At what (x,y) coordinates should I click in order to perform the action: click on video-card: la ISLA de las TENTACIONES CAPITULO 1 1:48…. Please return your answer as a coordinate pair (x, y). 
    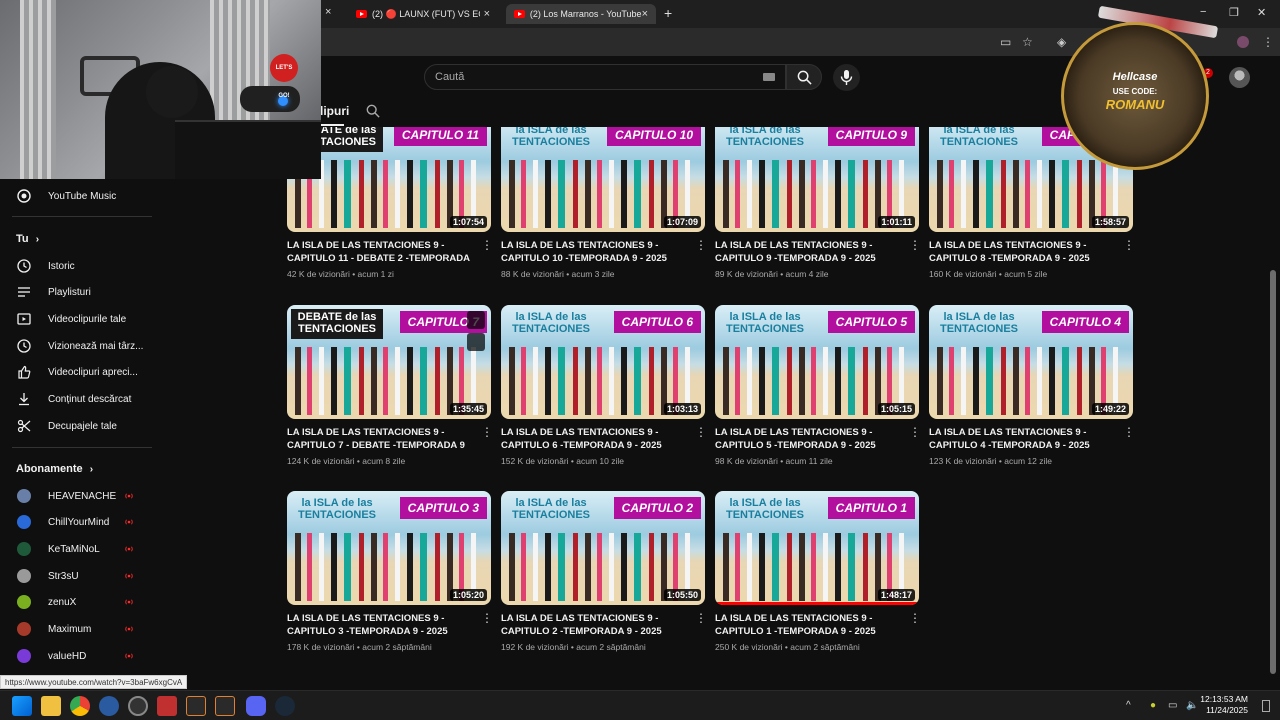
    Looking at the image, I should click on (818, 571).